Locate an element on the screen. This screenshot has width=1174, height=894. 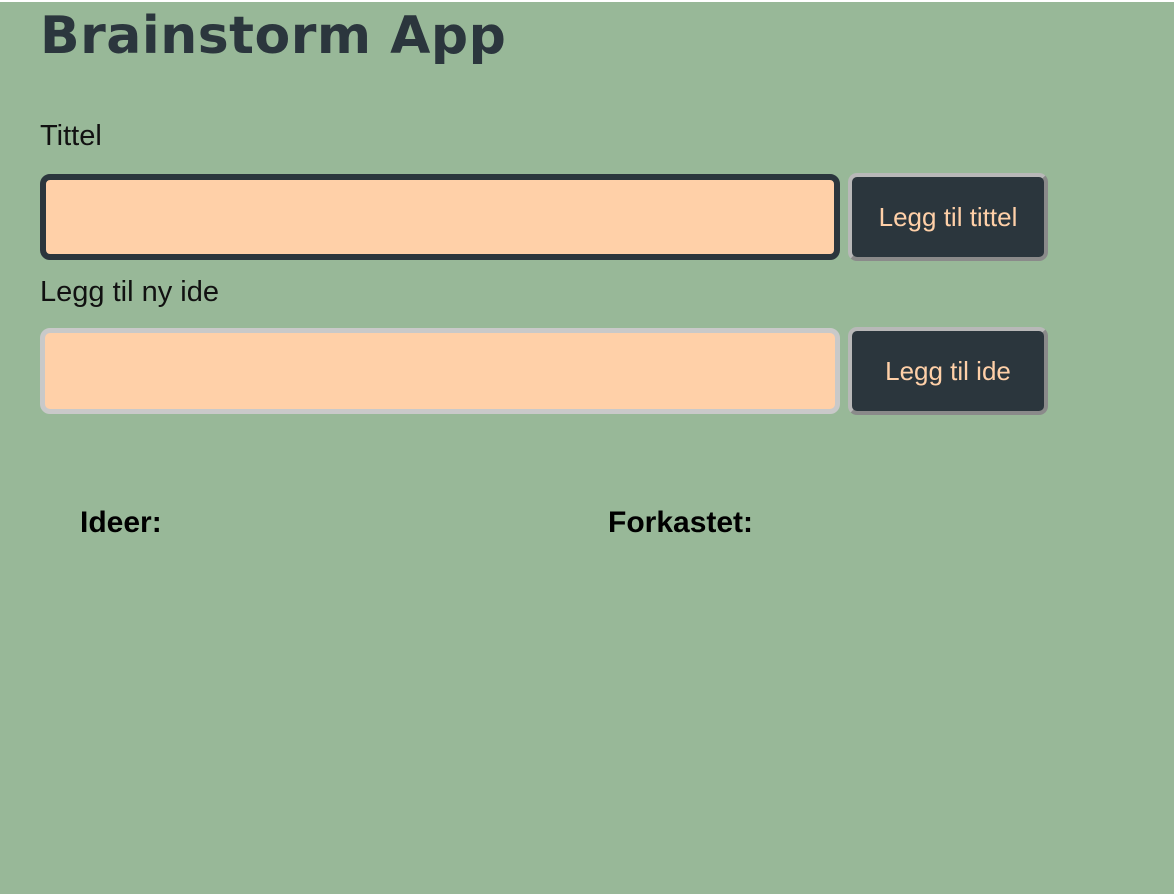
app-title: Brainstorm App is located at coordinates (273, 36).